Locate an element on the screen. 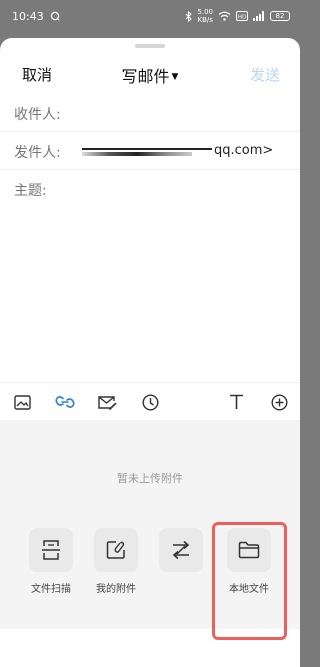 This screenshot has width=320, height=667. local-files-option: 本地文件 is located at coordinates (249, 561).